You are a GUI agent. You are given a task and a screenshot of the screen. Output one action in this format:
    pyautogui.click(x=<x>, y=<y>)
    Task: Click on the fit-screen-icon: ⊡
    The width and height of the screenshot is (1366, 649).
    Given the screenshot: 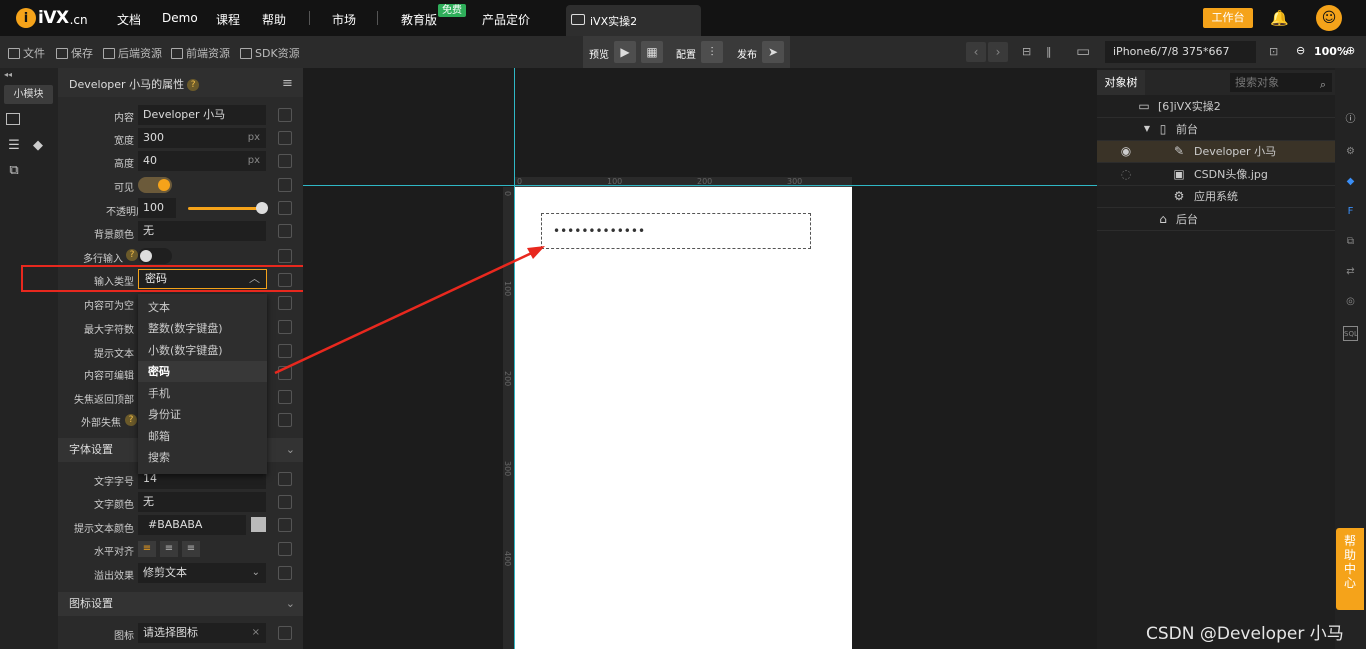 What is the action you would take?
    pyautogui.click(x=1273, y=51)
    